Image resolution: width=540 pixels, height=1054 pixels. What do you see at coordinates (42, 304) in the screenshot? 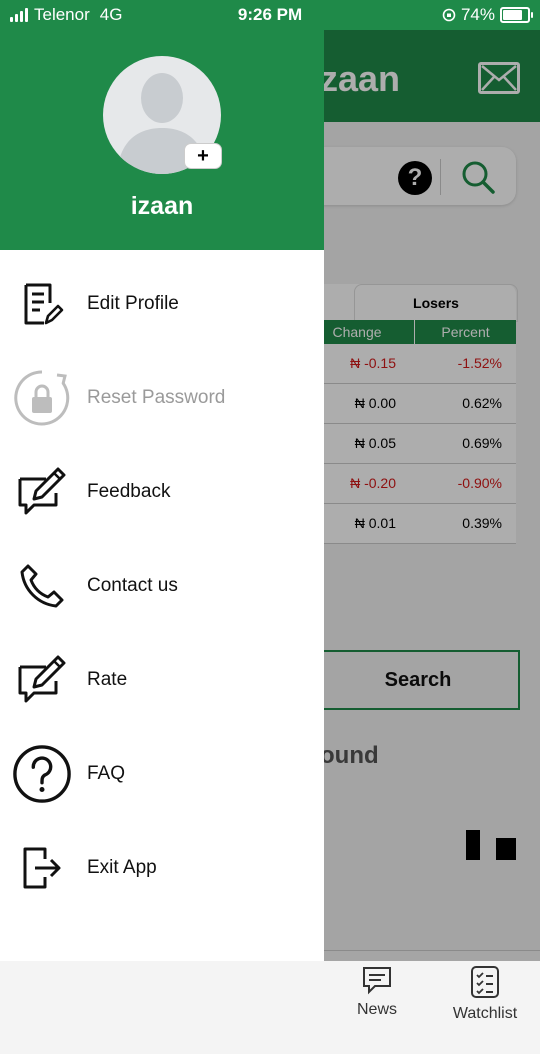
I see `edit-profile-icon` at bounding box center [42, 304].